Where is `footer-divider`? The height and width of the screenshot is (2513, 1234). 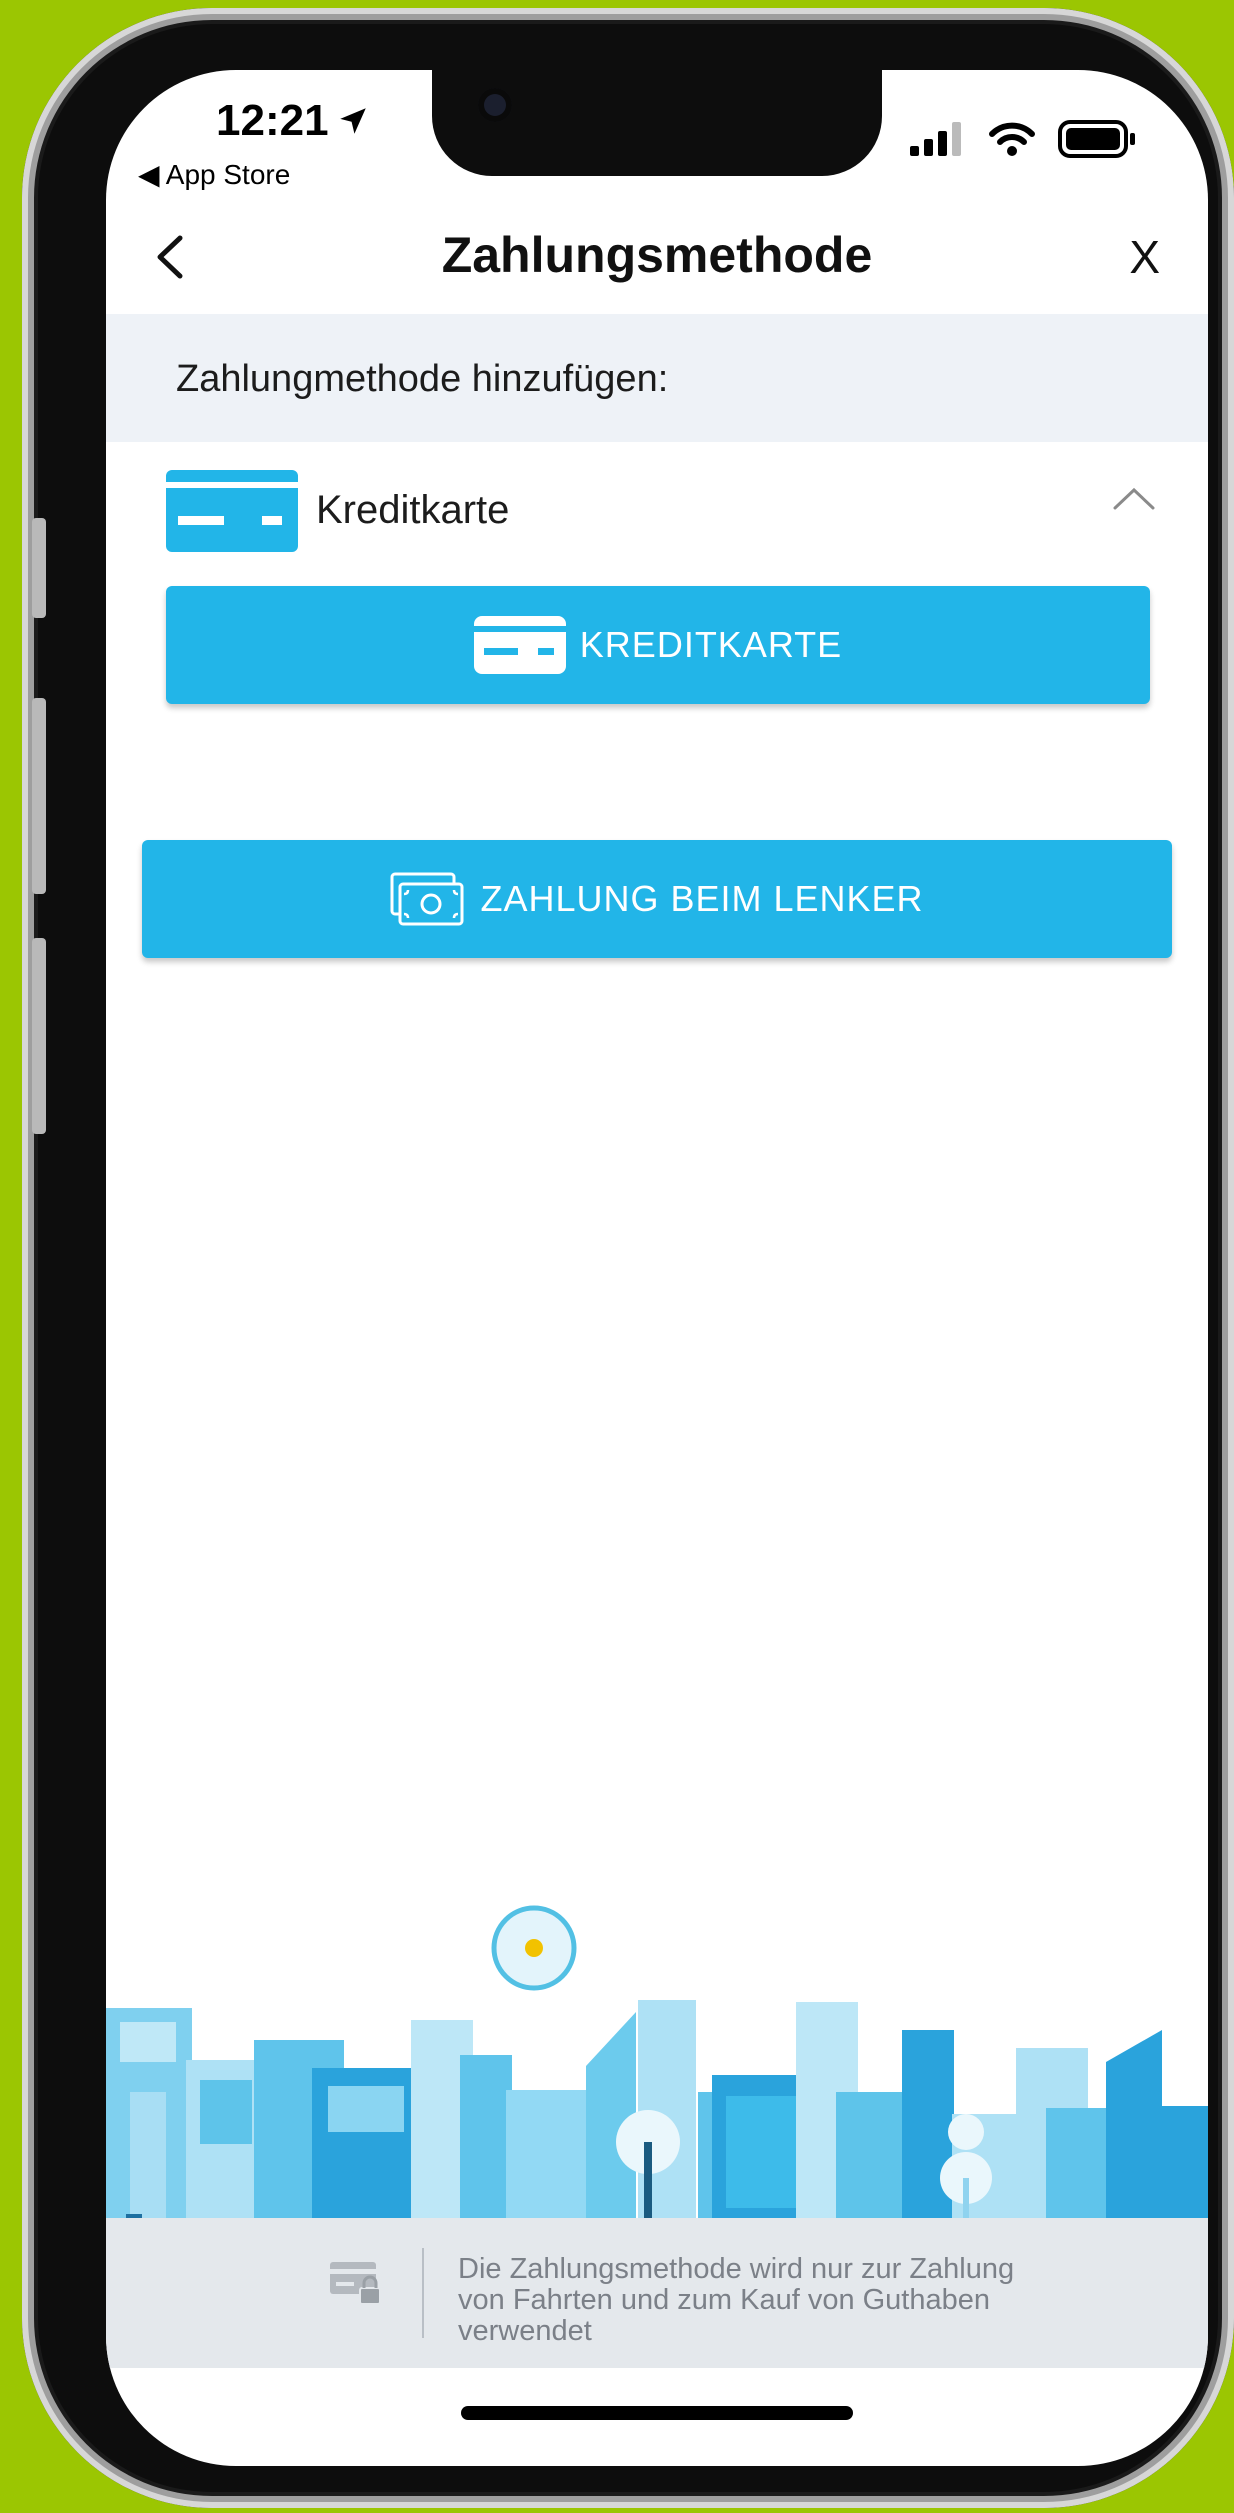 footer-divider is located at coordinates (423, 2293).